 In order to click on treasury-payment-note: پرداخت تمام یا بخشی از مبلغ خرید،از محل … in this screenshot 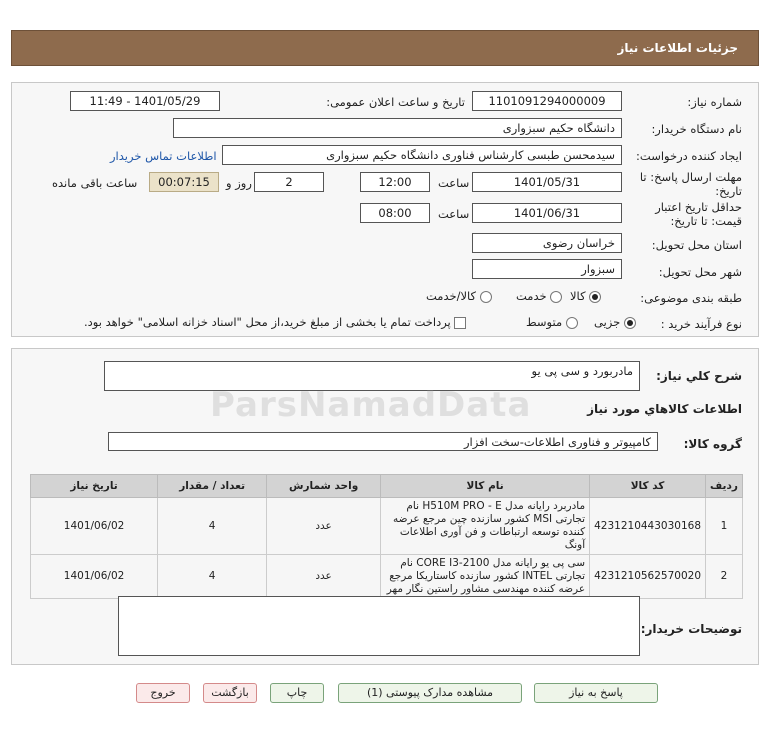, I will do `click(267, 322)`.